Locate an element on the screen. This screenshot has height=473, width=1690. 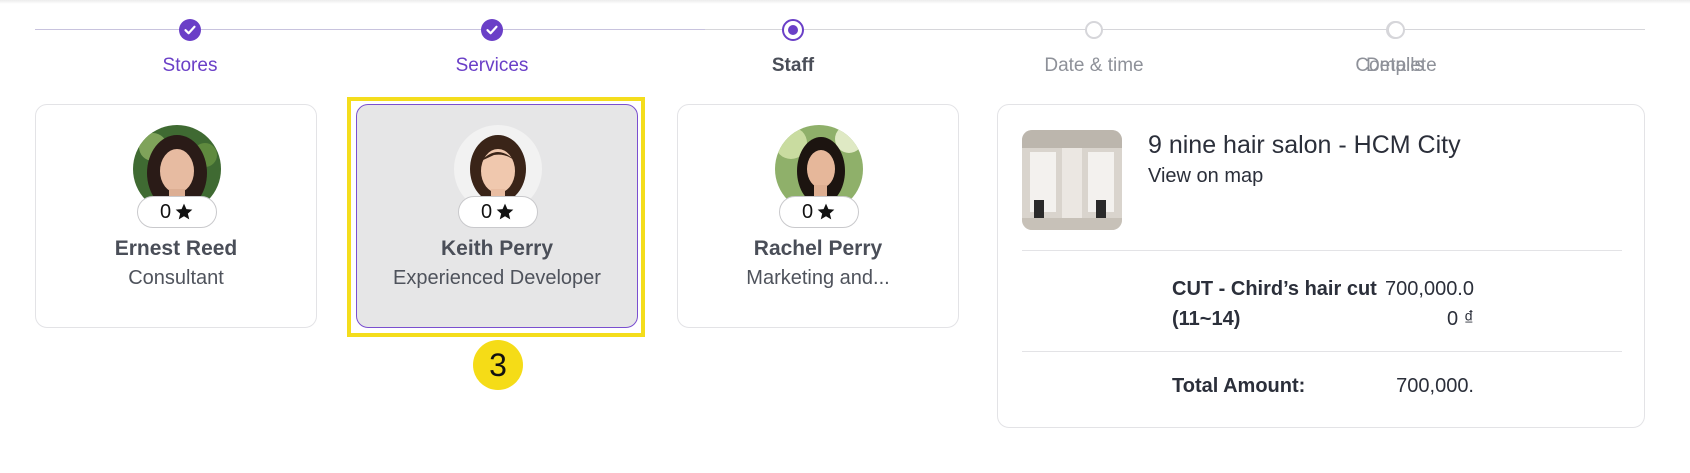
current-step-icon is located at coordinates (793, 30).